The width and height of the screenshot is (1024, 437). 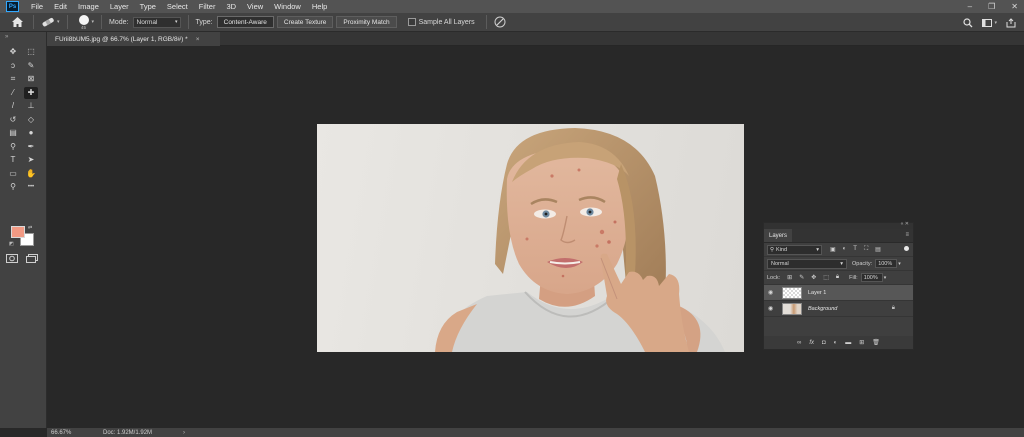 What do you see at coordinates (823, 308) in the screenshot?
I see `layer-name: Background` at bounding box center [823, 308].